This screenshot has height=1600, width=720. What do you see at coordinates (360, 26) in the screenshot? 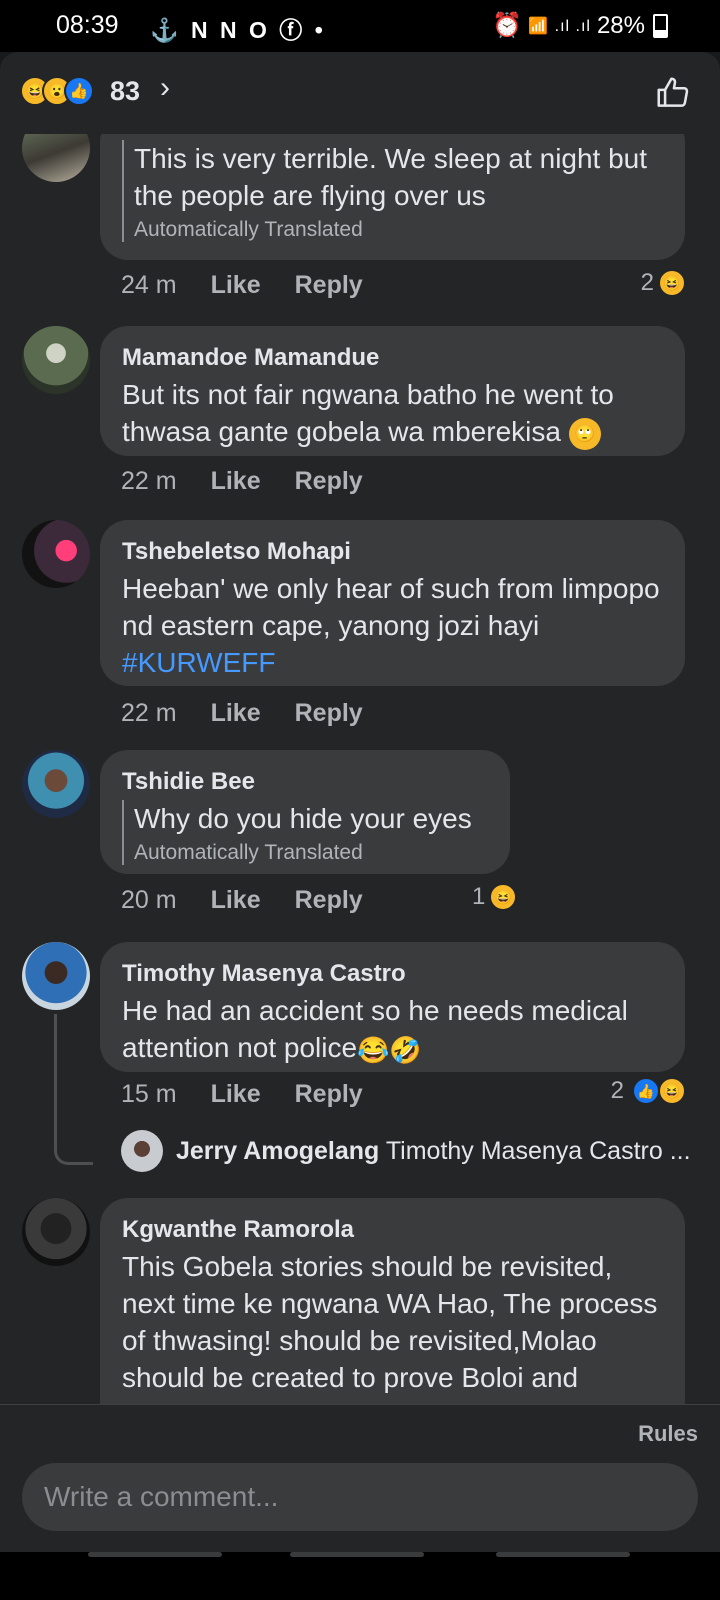
I see `status-bar: 08:39 ⚓ N N O ⓕ • ⏰ 📶 .ıl .ıl 28%` at bounding box center [360, 26].